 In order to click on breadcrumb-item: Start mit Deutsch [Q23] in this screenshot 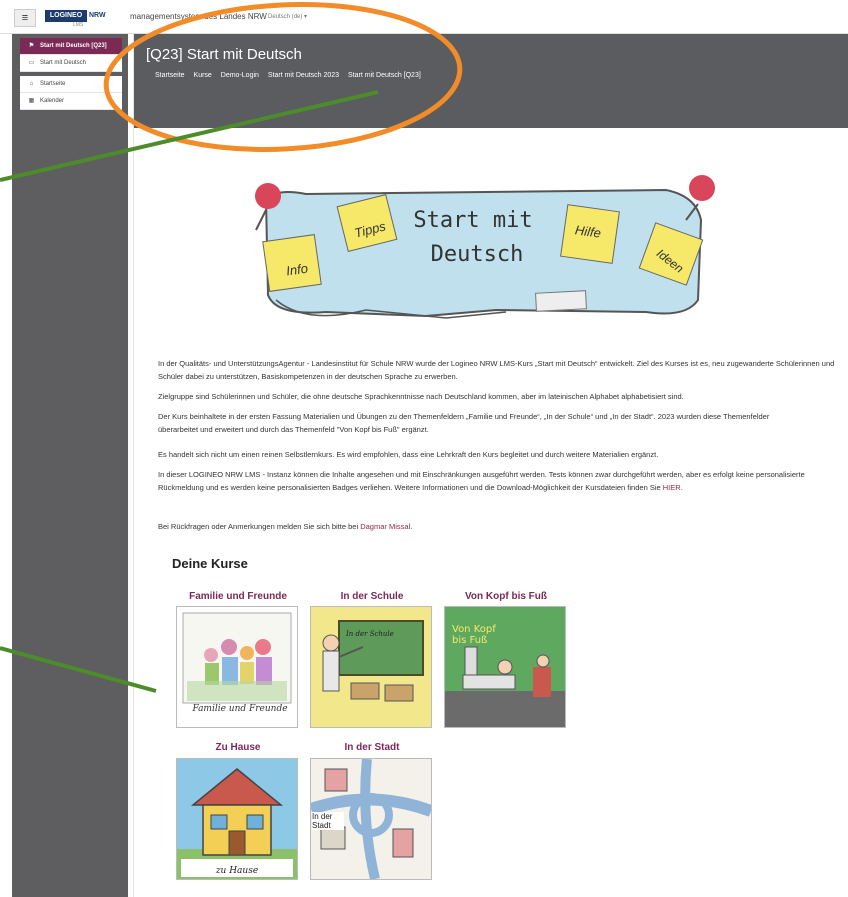, I will do `click(384, 75)`.